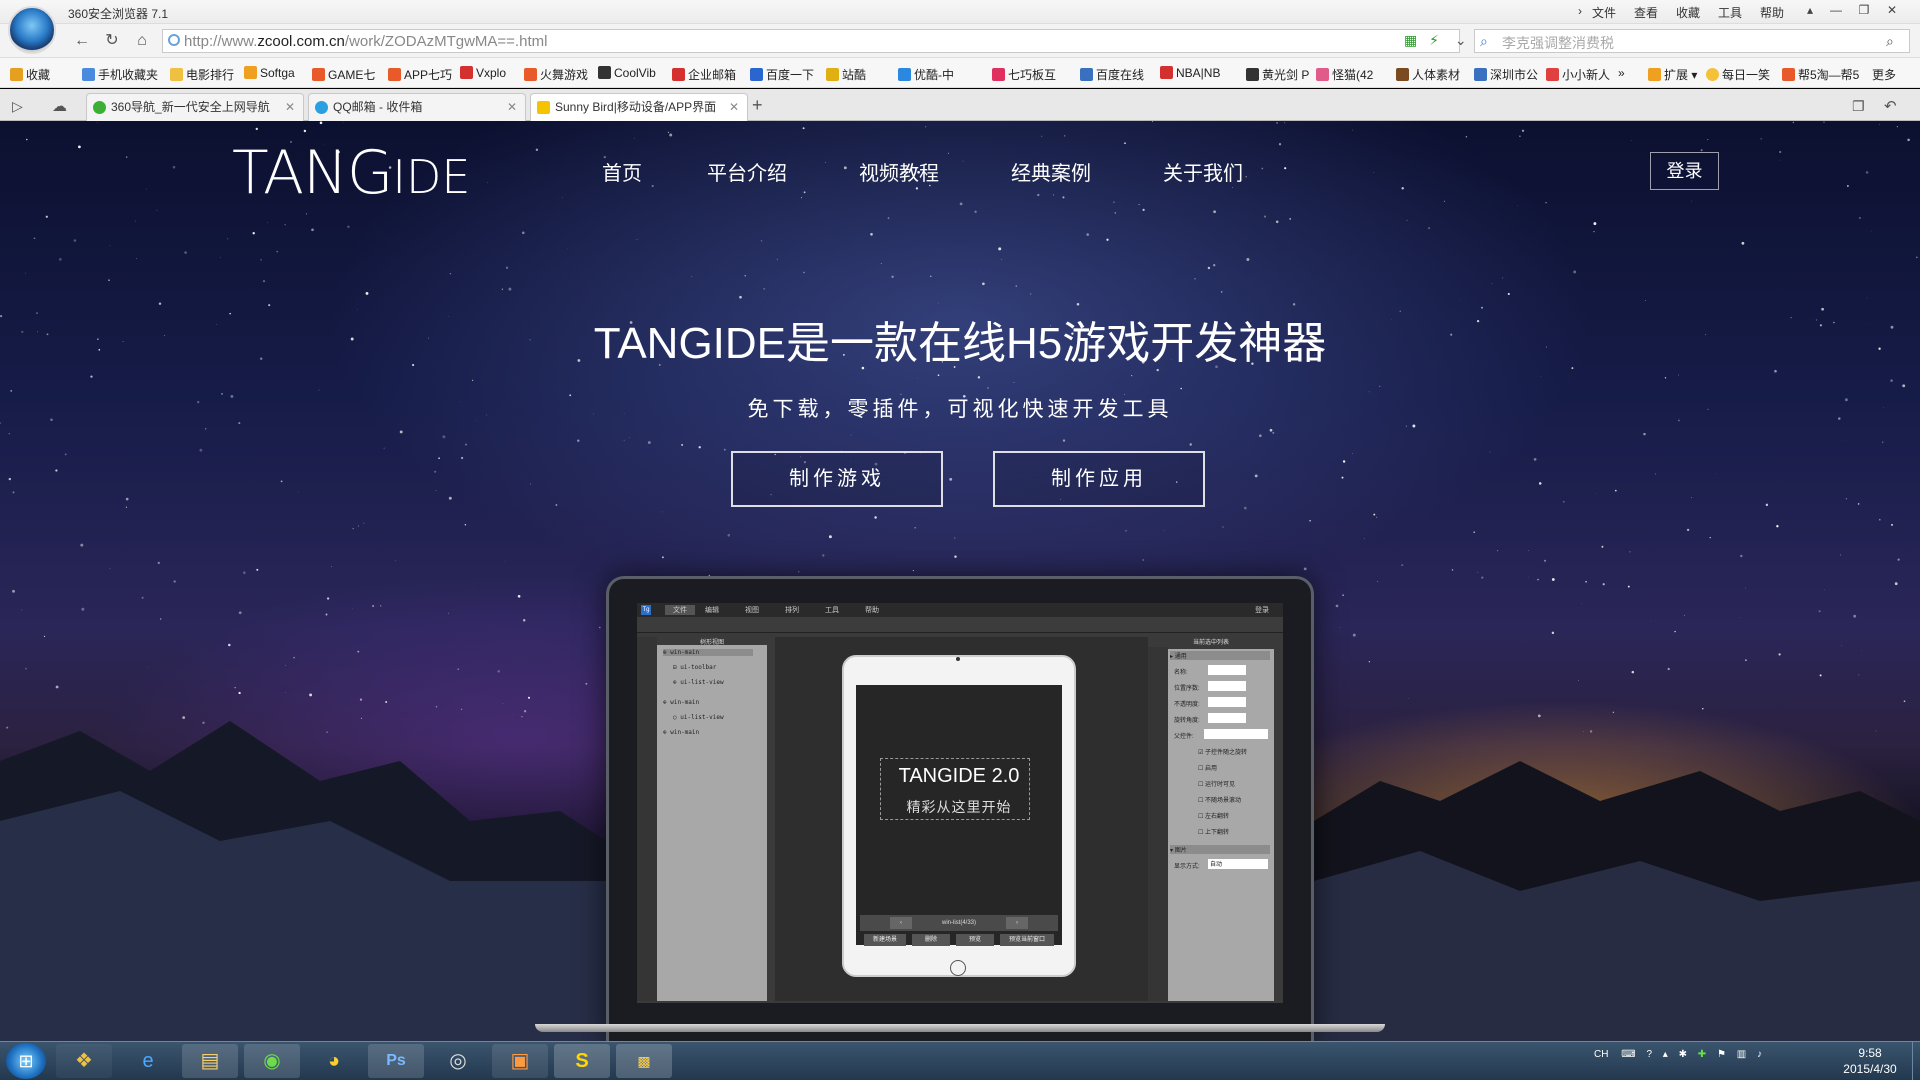 This screenshot has width=1920, height=1080. Describe the element at coordinates (695, 667) in the screenshot. I see `tree-item: ⊟ ui-toolbar` at that location.